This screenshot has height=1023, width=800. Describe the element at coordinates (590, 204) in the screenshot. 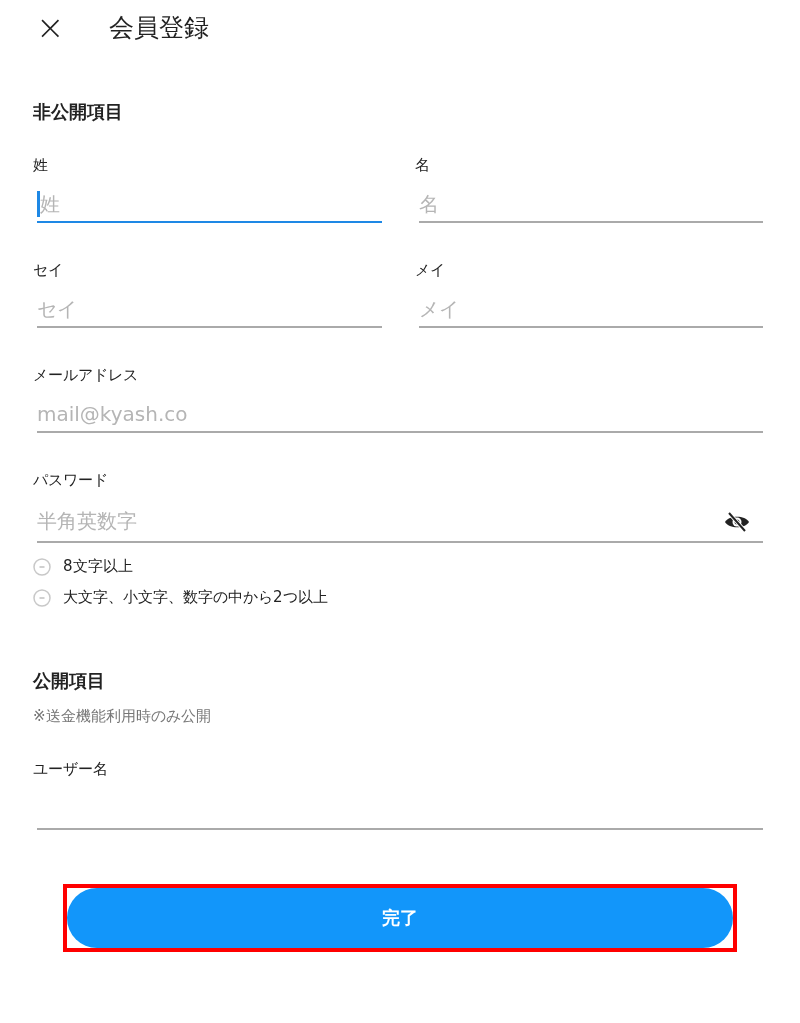

I see `input-field: 名` at that location.